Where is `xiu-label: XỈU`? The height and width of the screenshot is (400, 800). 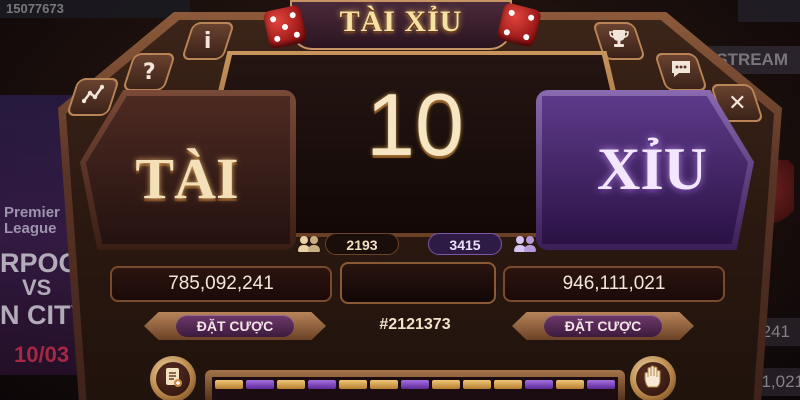
xiu-label: XỈU is located at coordinates (651, 169).